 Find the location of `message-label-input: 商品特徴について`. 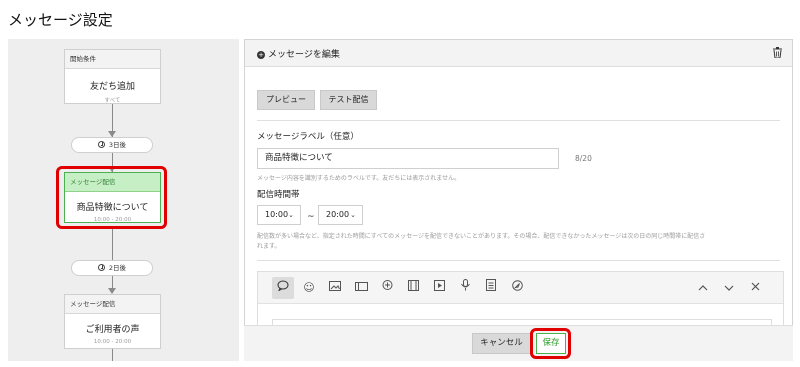

message-label-input: 商品特徴について is located at coordinates (408, 158).